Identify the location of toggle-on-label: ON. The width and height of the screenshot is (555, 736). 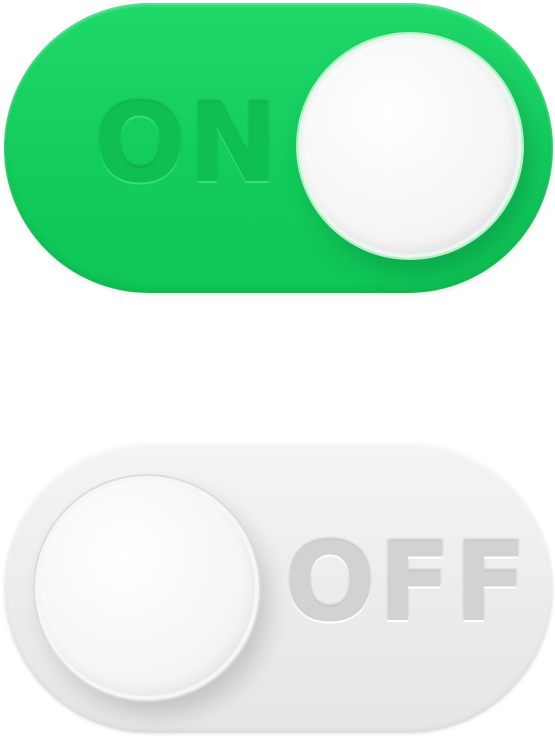
(187, 144).